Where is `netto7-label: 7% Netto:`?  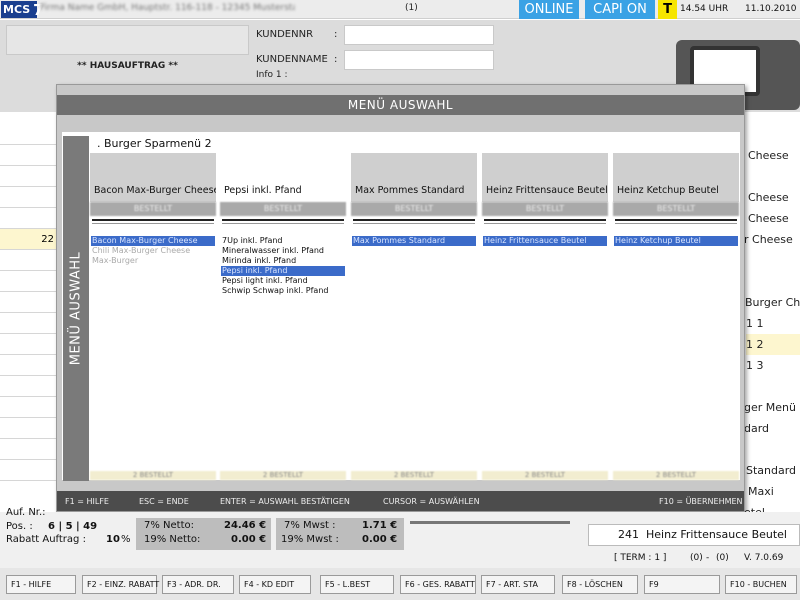 netto7-label: 7% Netto: is located at coordinates (169, 525).